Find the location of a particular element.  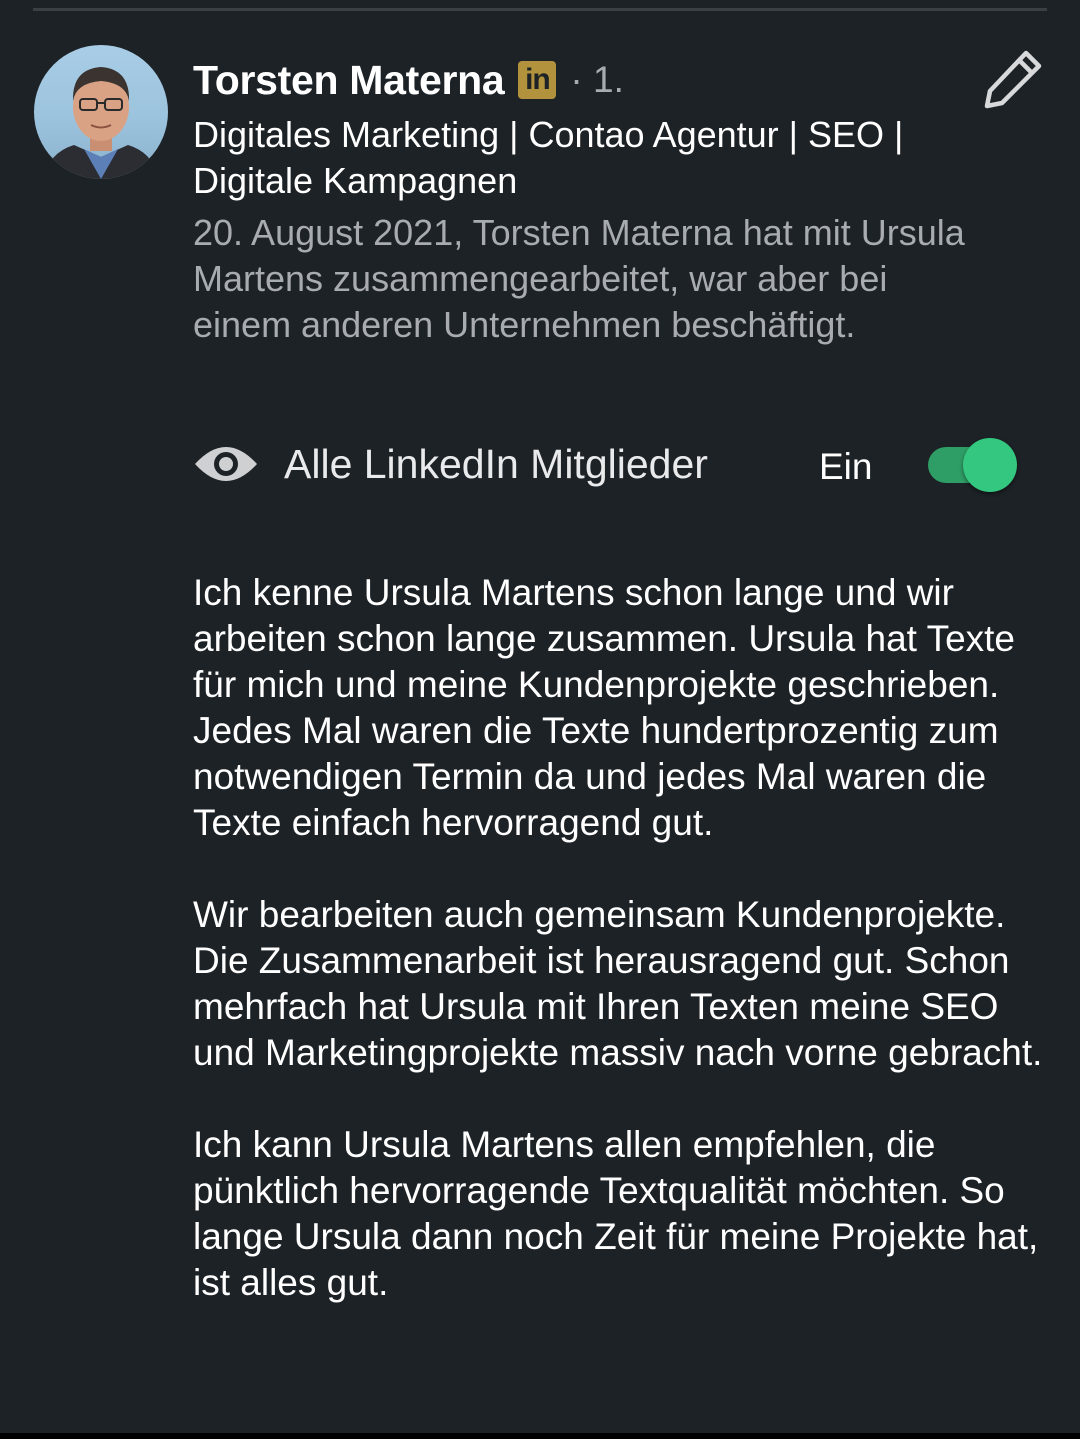

avatar is located at coordinates (101, 112).